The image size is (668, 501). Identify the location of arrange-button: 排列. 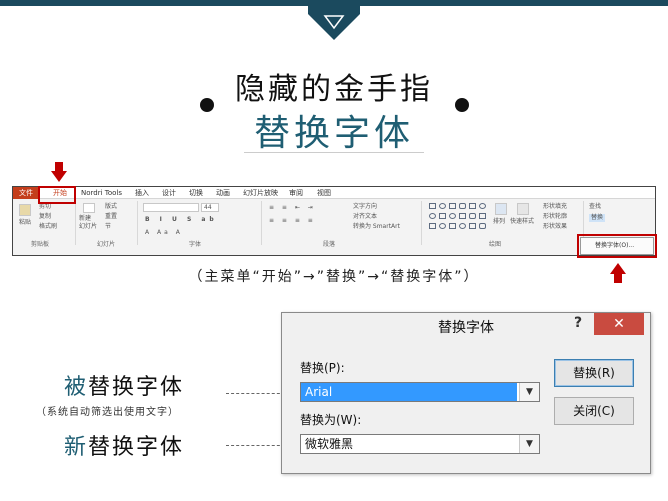
(499, 222).